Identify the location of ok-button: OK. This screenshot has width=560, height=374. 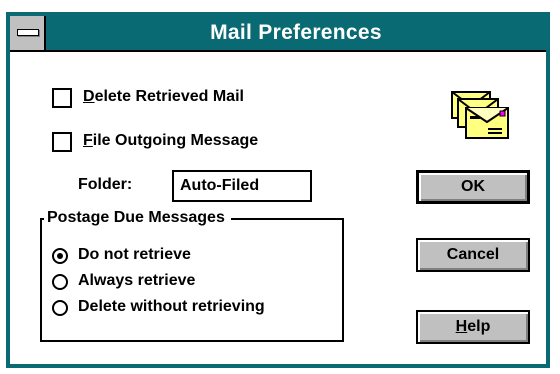
(473, 187).